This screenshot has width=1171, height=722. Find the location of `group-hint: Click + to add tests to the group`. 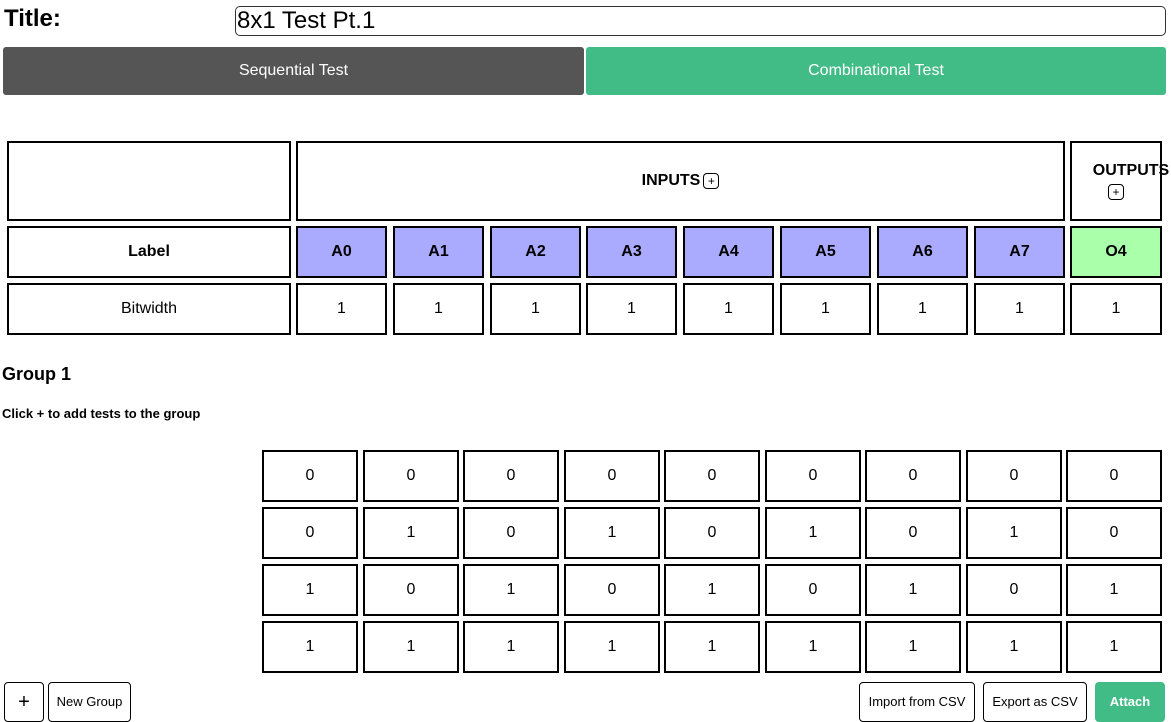

group-hint: Click + to add tests to the group is located at coordinates (101, 413).